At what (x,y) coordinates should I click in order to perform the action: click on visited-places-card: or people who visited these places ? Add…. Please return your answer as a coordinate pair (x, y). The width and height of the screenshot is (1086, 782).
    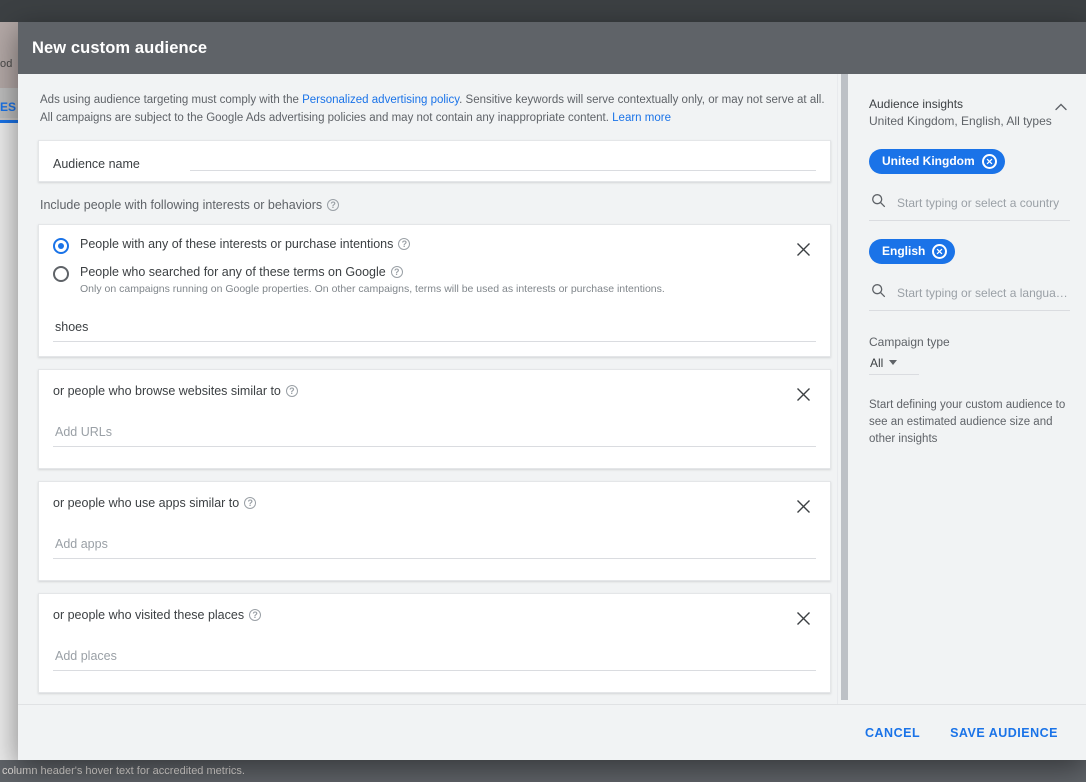
    Looking at the image, I should click on (434, 642).